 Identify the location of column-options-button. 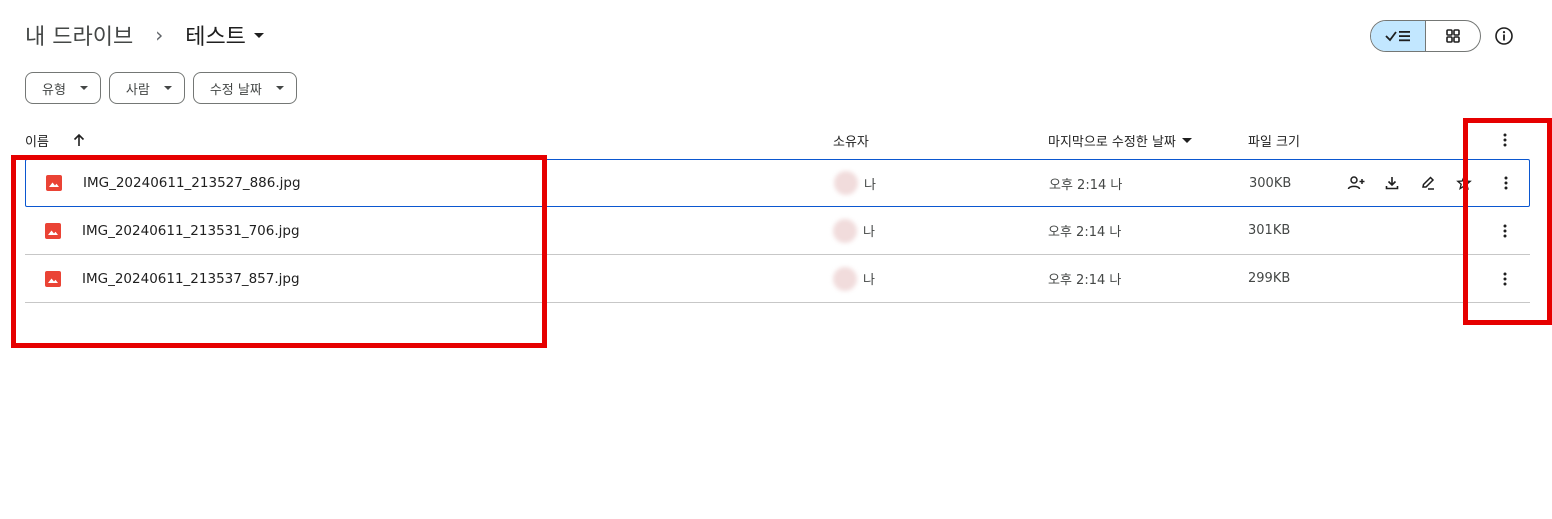
(1505, 140).